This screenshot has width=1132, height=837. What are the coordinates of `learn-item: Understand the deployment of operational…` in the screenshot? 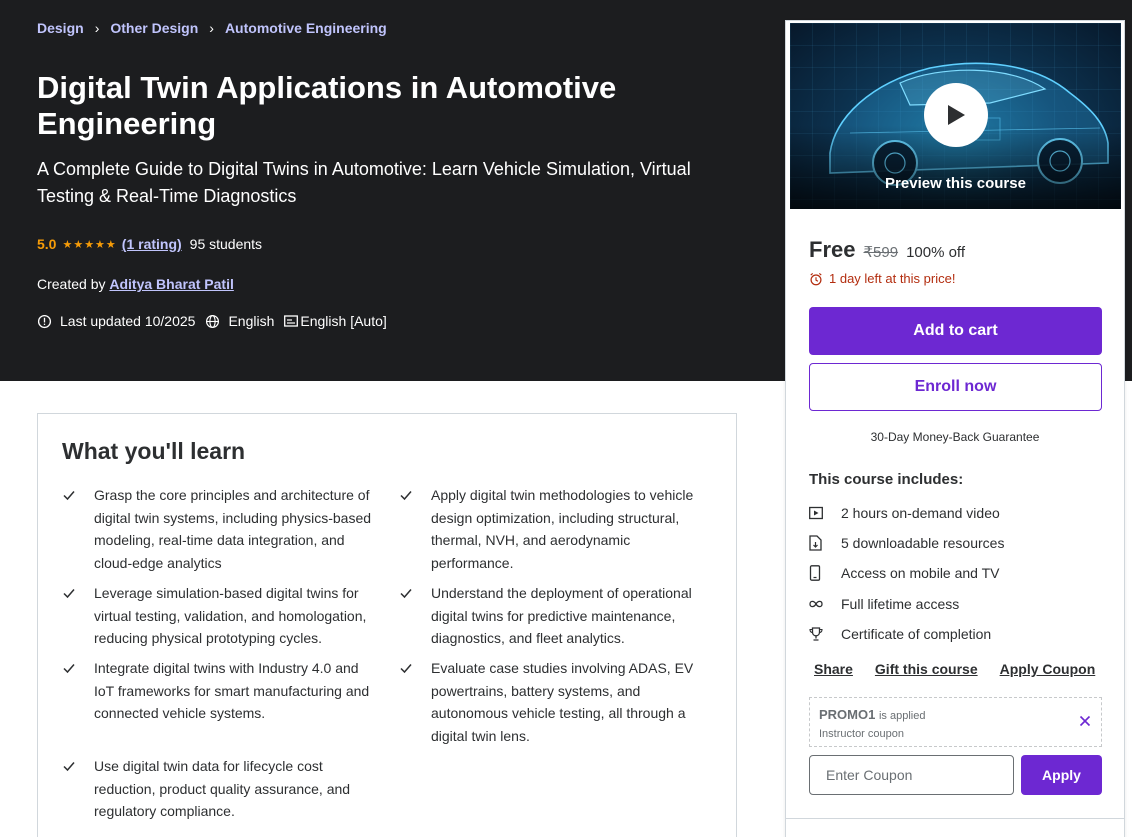 It's located at (557, 616).